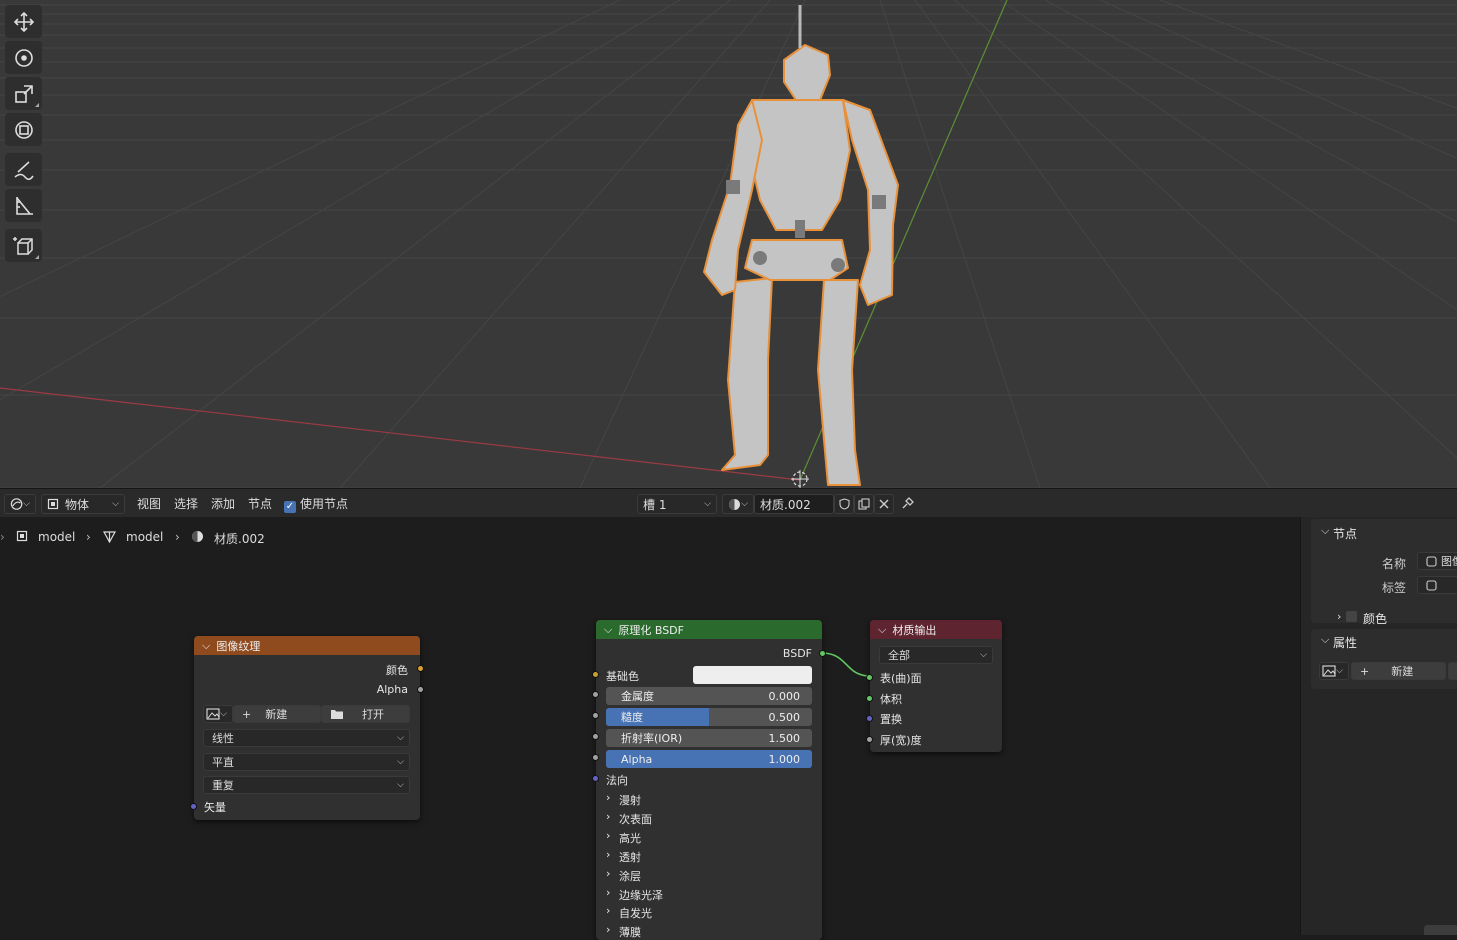 Image resolution: width=1457 pixels, height=940 pixels. What do you see at coordinates (23, 129) in the screenshot?
I see `transform-tool` at bounding box center [23, 129].